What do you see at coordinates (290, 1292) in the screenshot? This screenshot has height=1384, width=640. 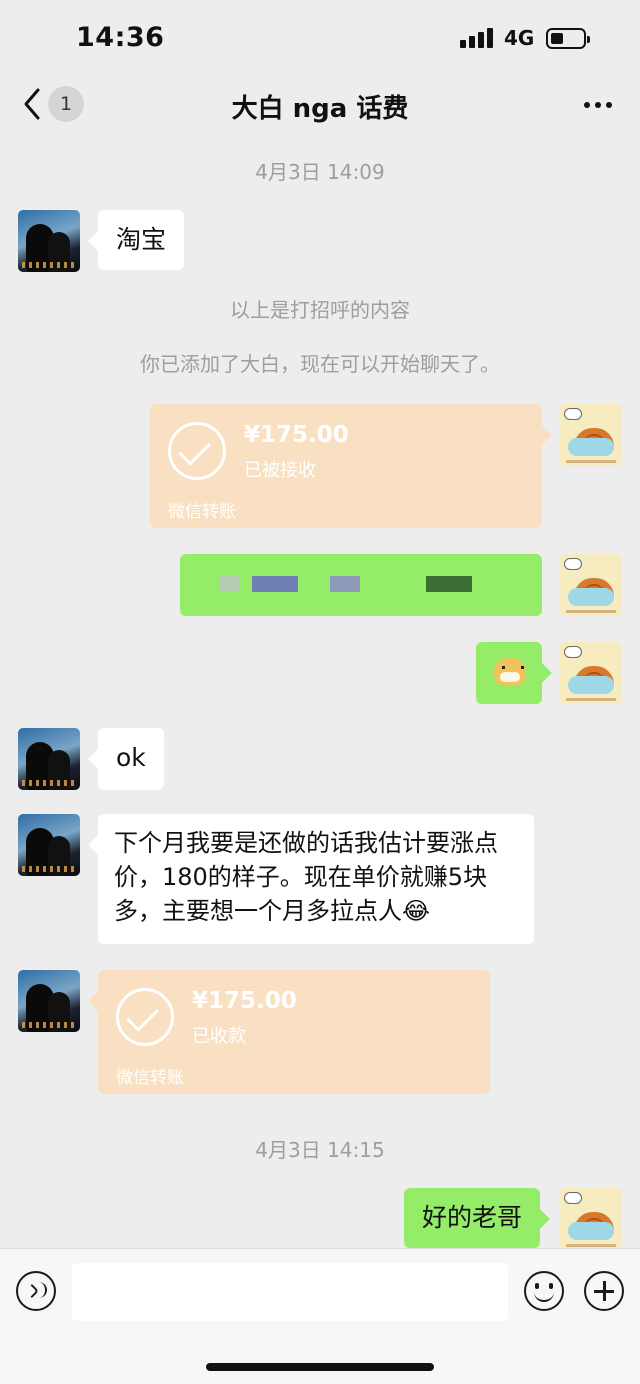 I see `message-input` at bounding box center [290, 1292].